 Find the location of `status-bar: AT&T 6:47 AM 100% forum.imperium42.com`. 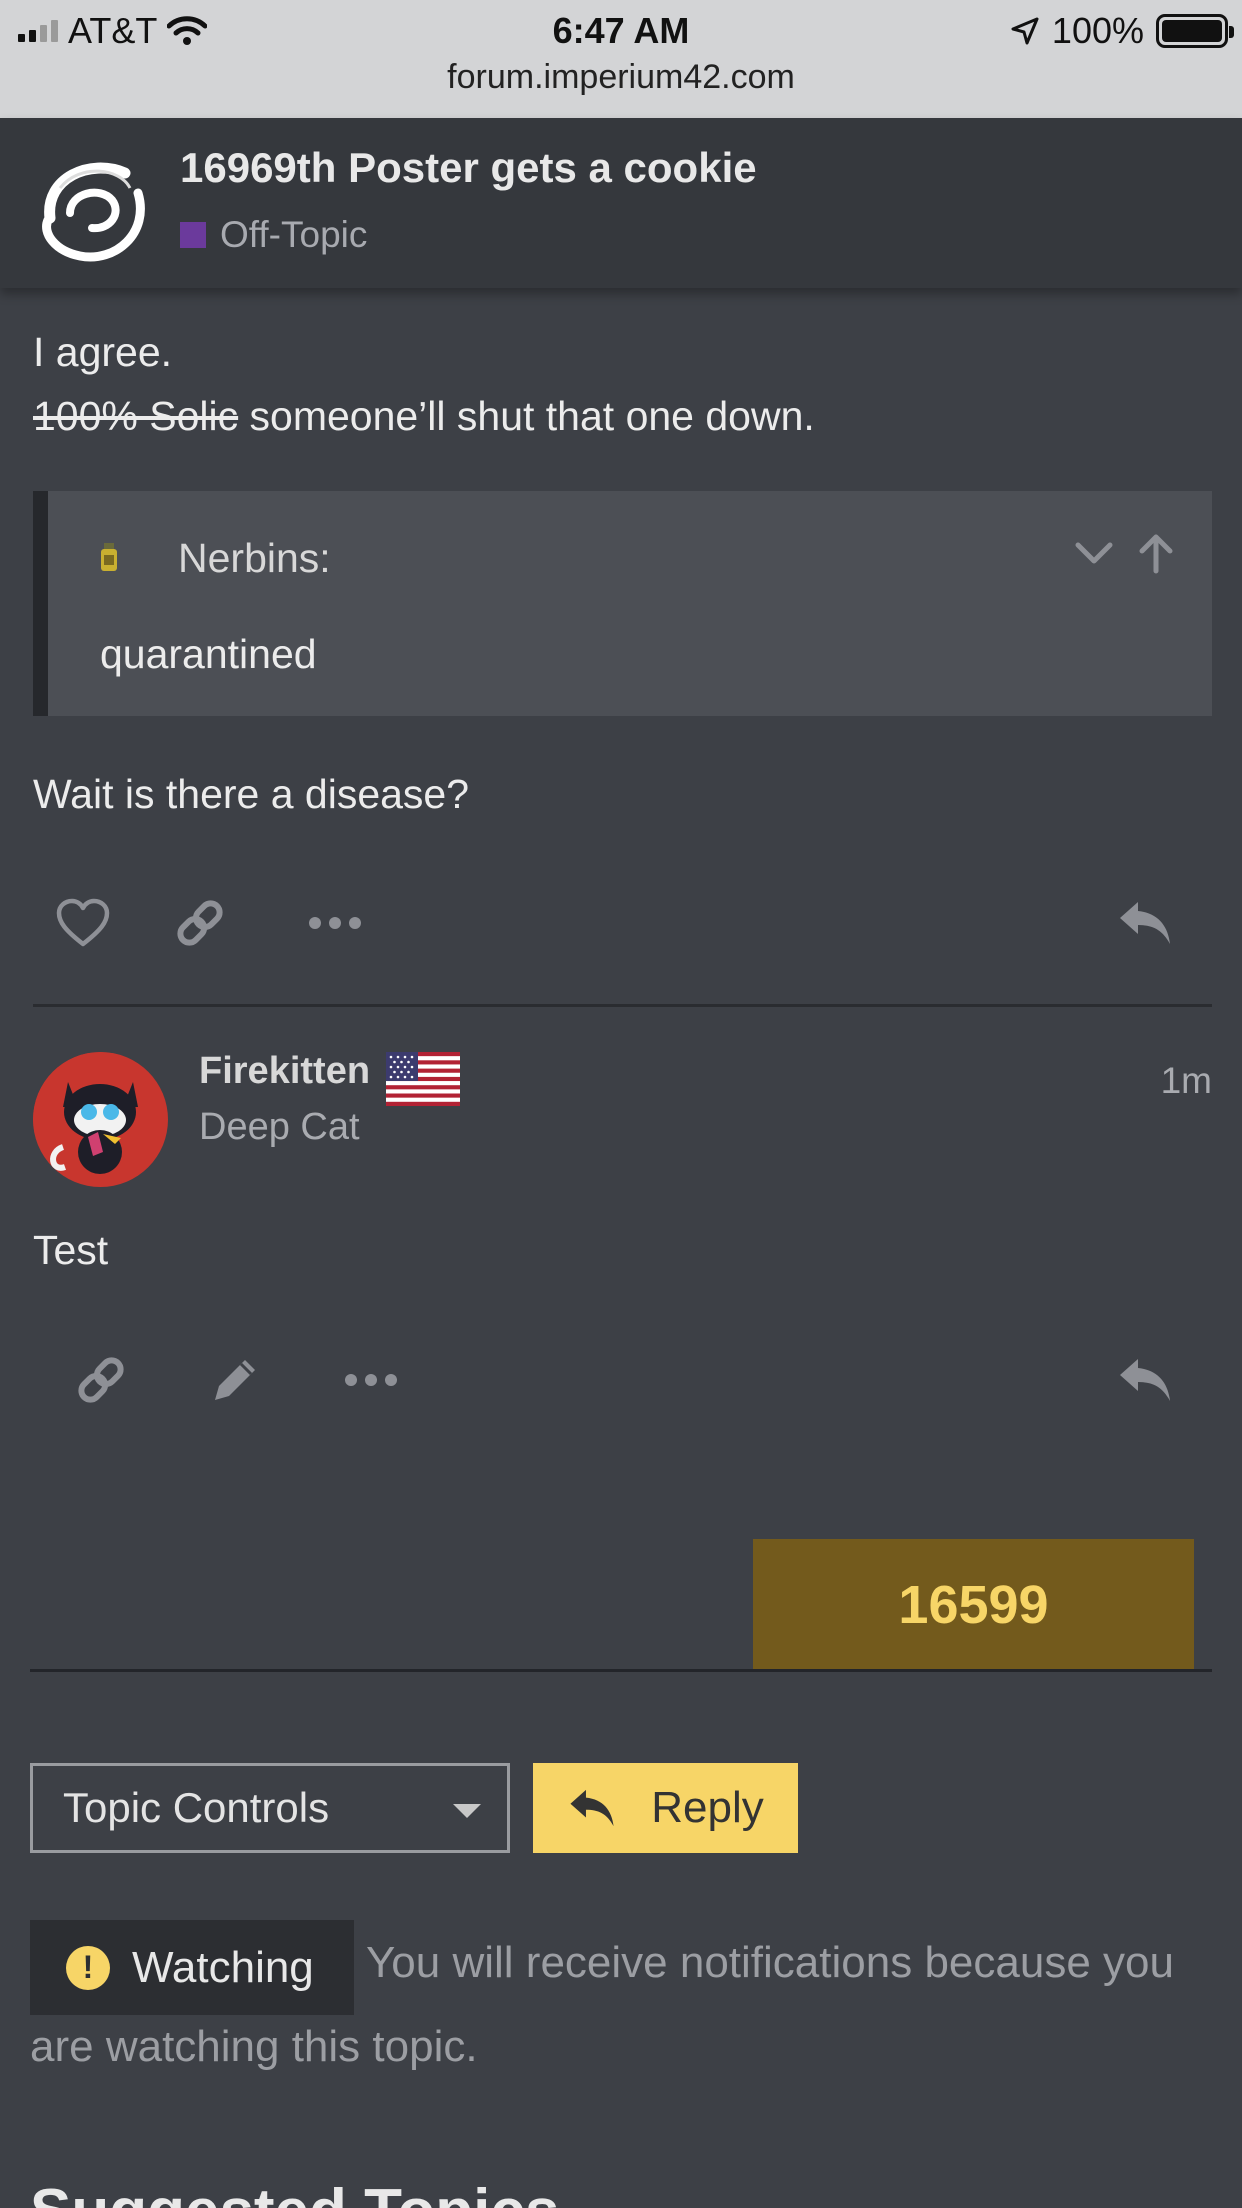

status-bar: AT&T 6:47 AM 100% forum.imperium42.com is located at coordinates (621, 59).